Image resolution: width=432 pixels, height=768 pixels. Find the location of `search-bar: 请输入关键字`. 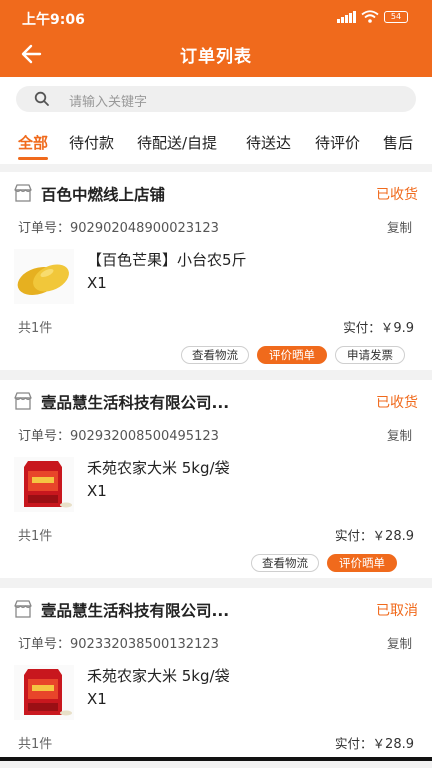

search-bar: 请输入关键字 is located at coordinates (216, 98).